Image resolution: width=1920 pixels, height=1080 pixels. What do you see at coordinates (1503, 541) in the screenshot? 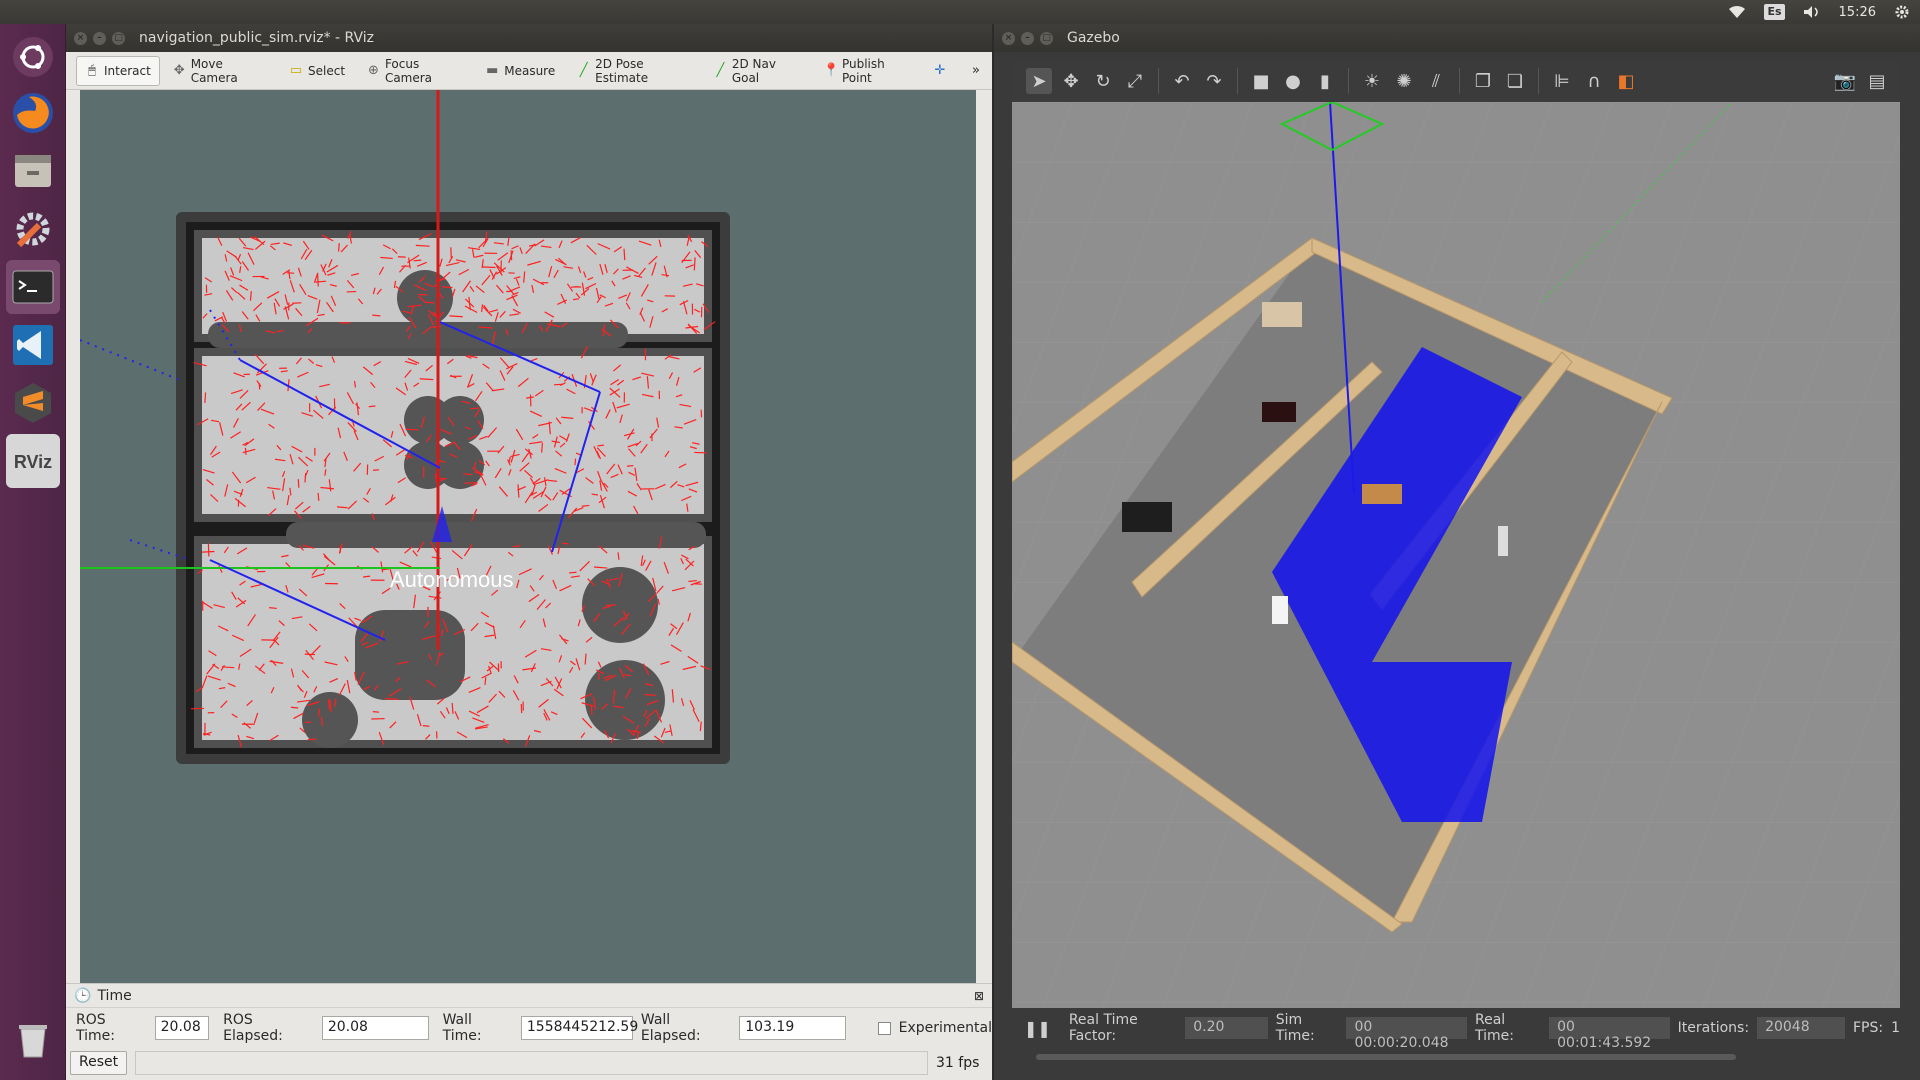
I see `person-model` at bounding box center [1503, 541].